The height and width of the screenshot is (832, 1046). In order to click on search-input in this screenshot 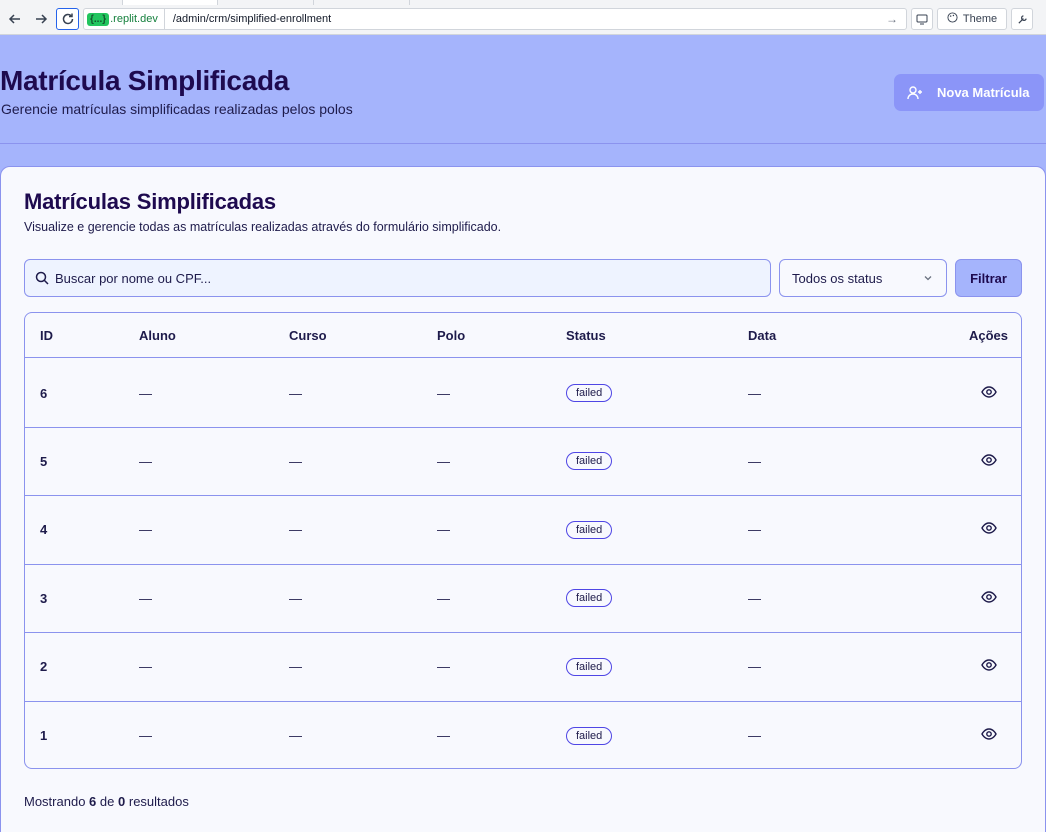, I will do `click(395, 278)`.